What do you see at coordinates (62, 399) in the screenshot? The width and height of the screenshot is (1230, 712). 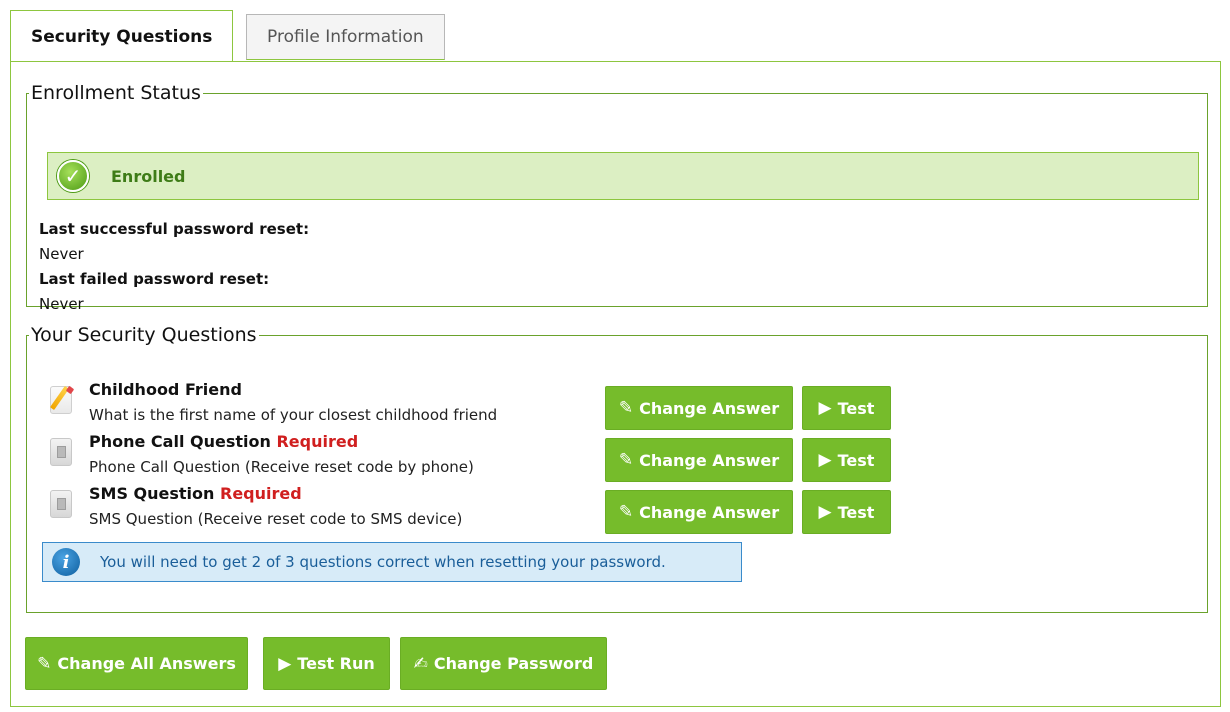 I see `note-pencil-icon` at bounding box center [62, 399].